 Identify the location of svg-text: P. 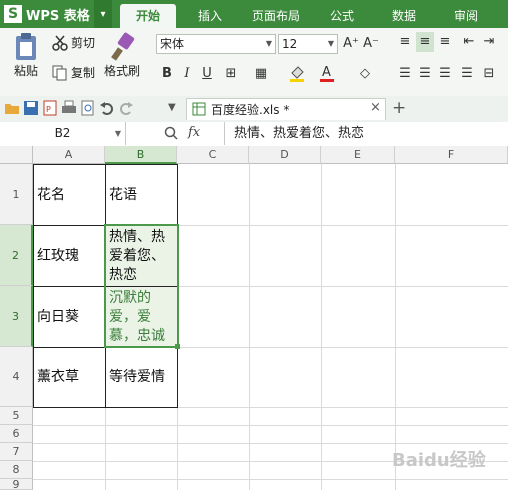
(48, 109).